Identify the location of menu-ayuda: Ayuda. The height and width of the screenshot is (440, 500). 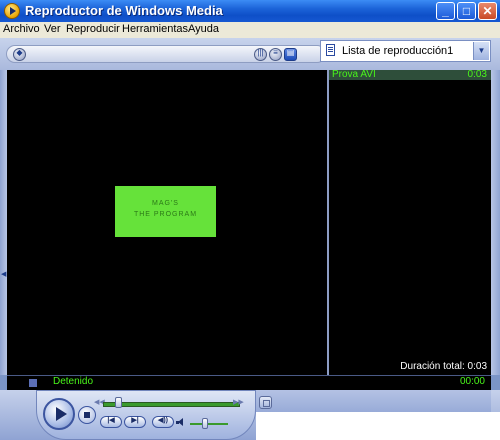
(203, 29).